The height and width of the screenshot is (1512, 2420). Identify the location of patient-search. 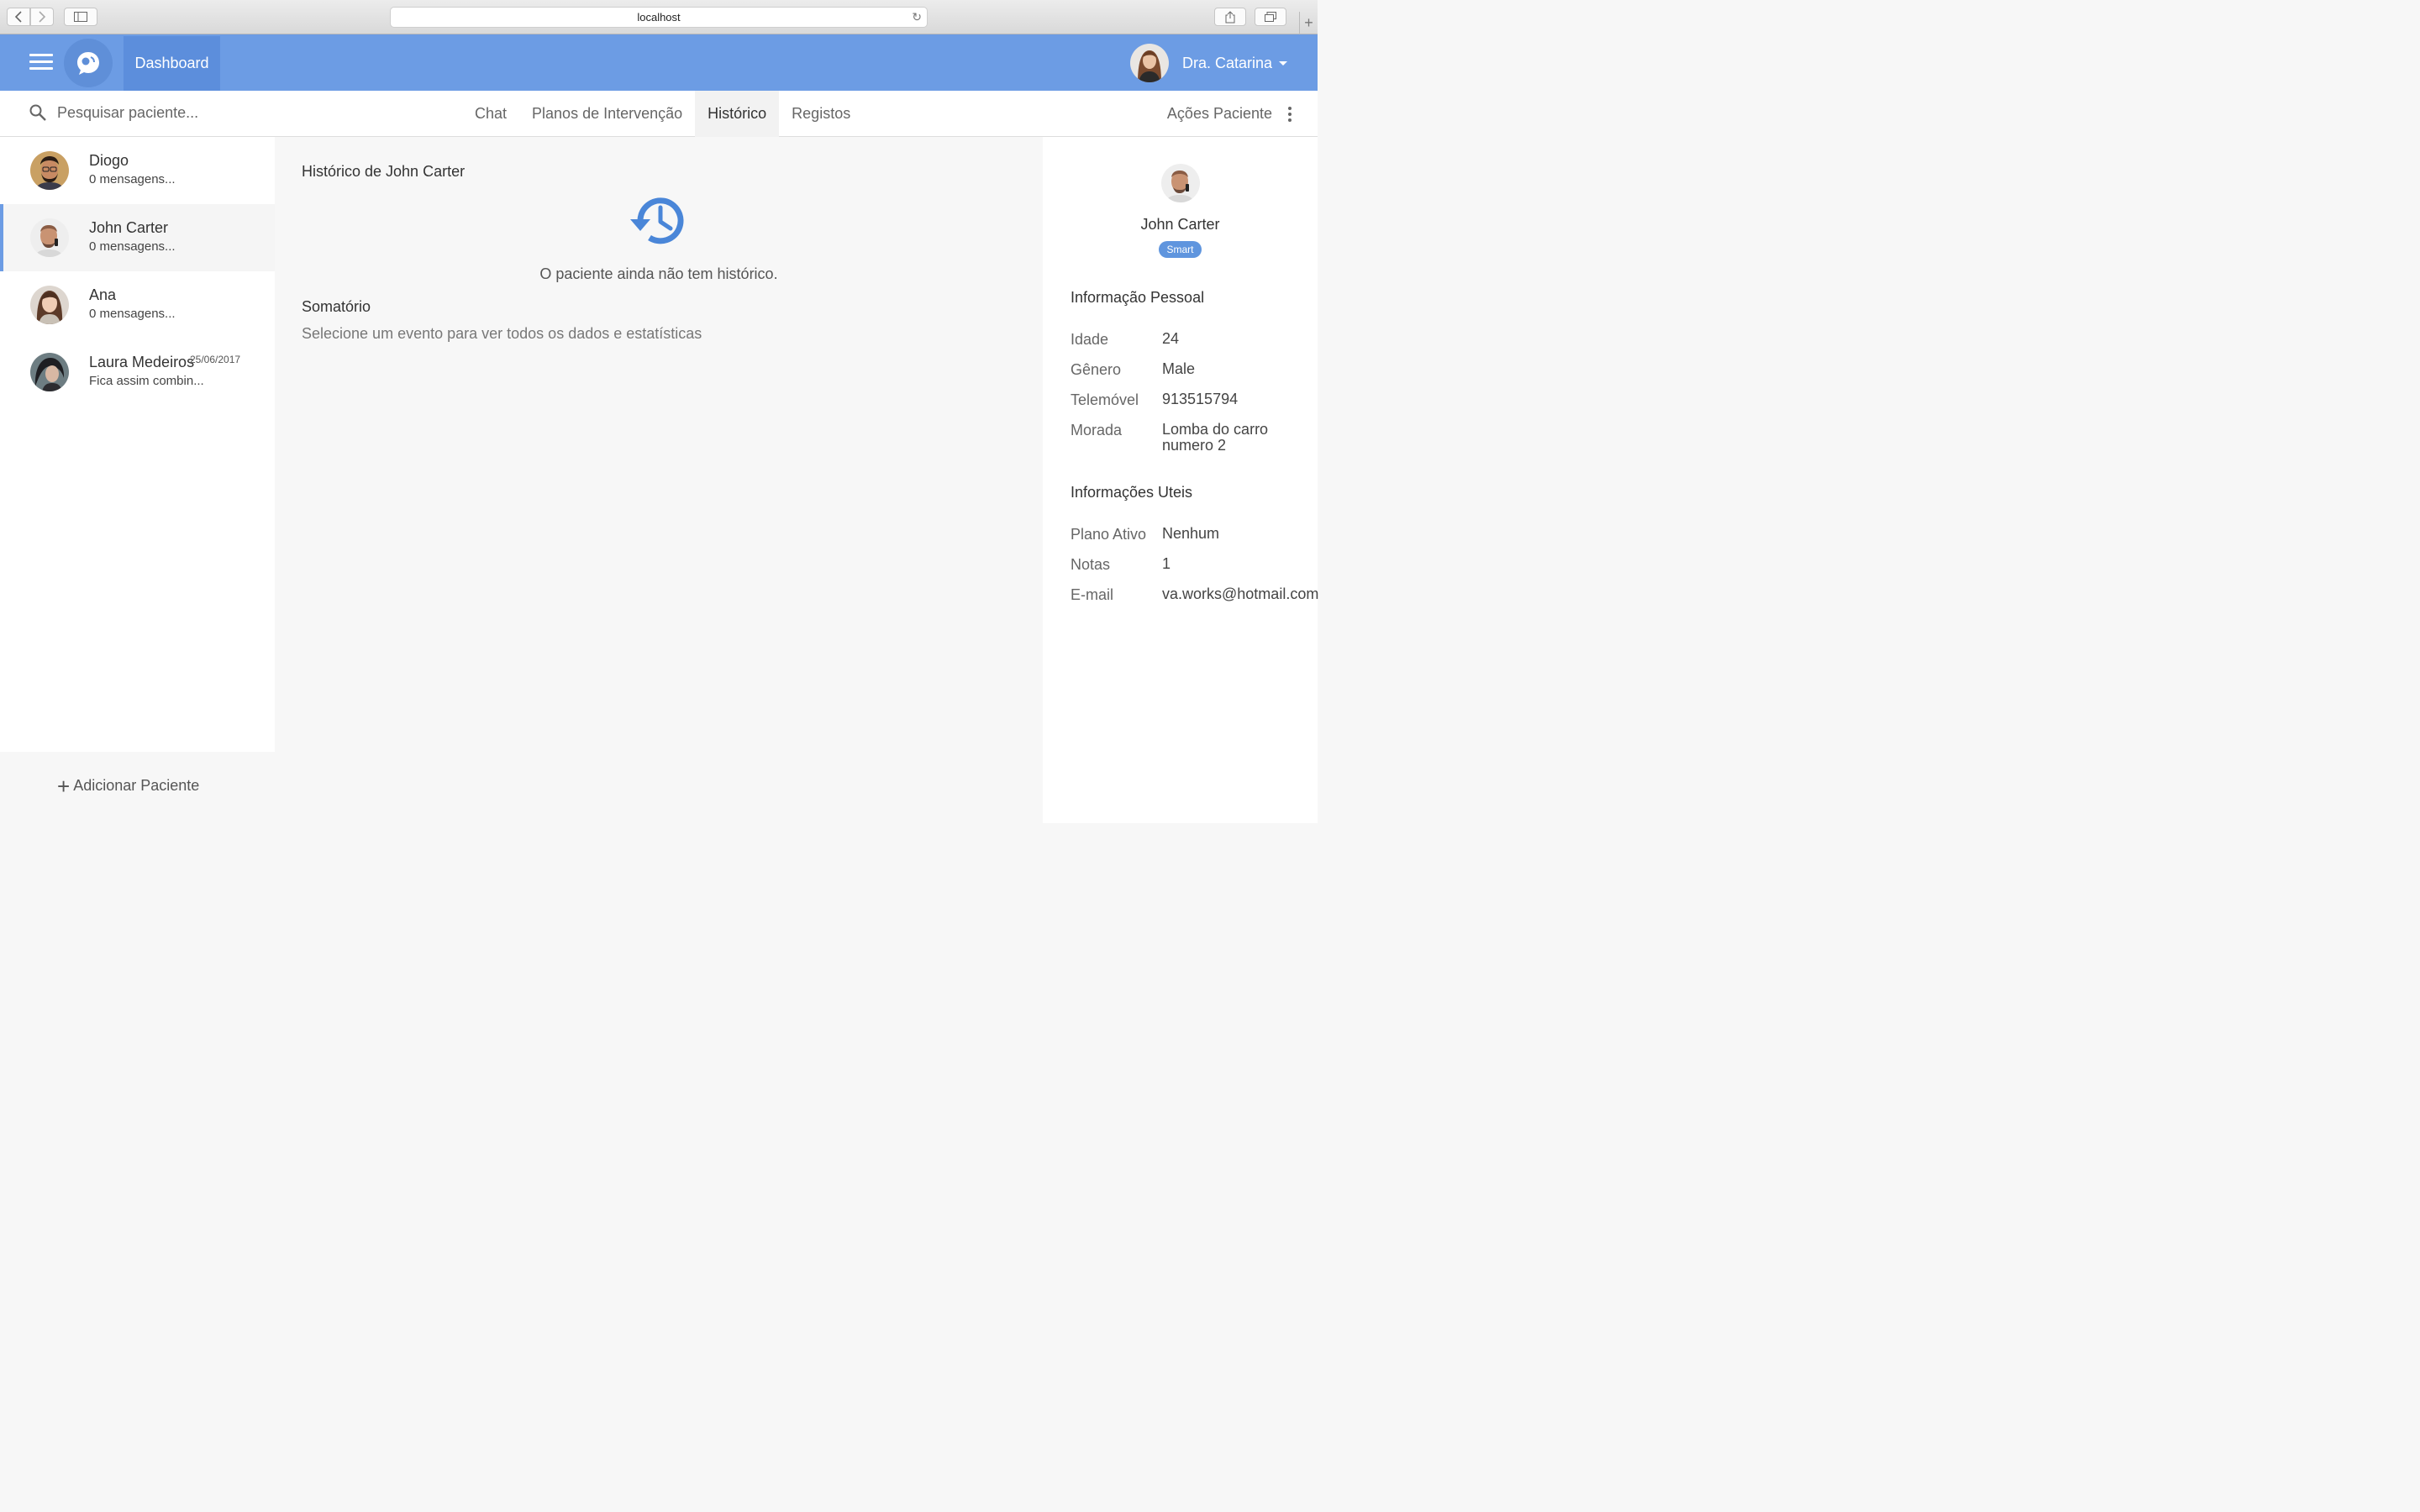
(153, 112).